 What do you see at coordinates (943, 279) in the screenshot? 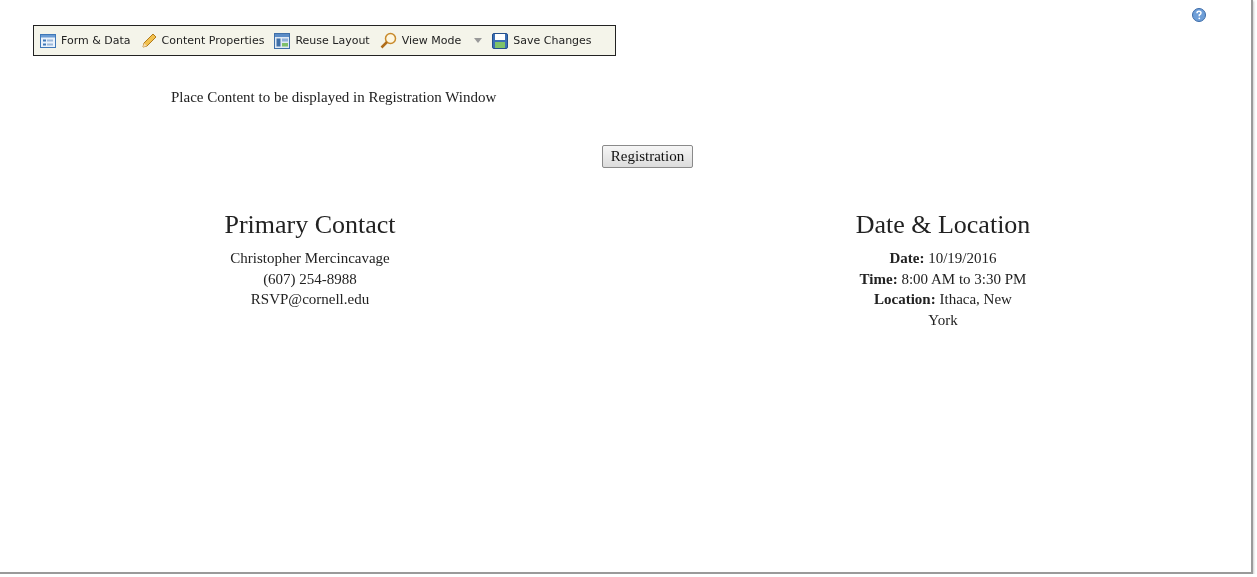
I see `info-text: Time: 8:00 AM to 3:30 PM` at bounding box center [943, 279].